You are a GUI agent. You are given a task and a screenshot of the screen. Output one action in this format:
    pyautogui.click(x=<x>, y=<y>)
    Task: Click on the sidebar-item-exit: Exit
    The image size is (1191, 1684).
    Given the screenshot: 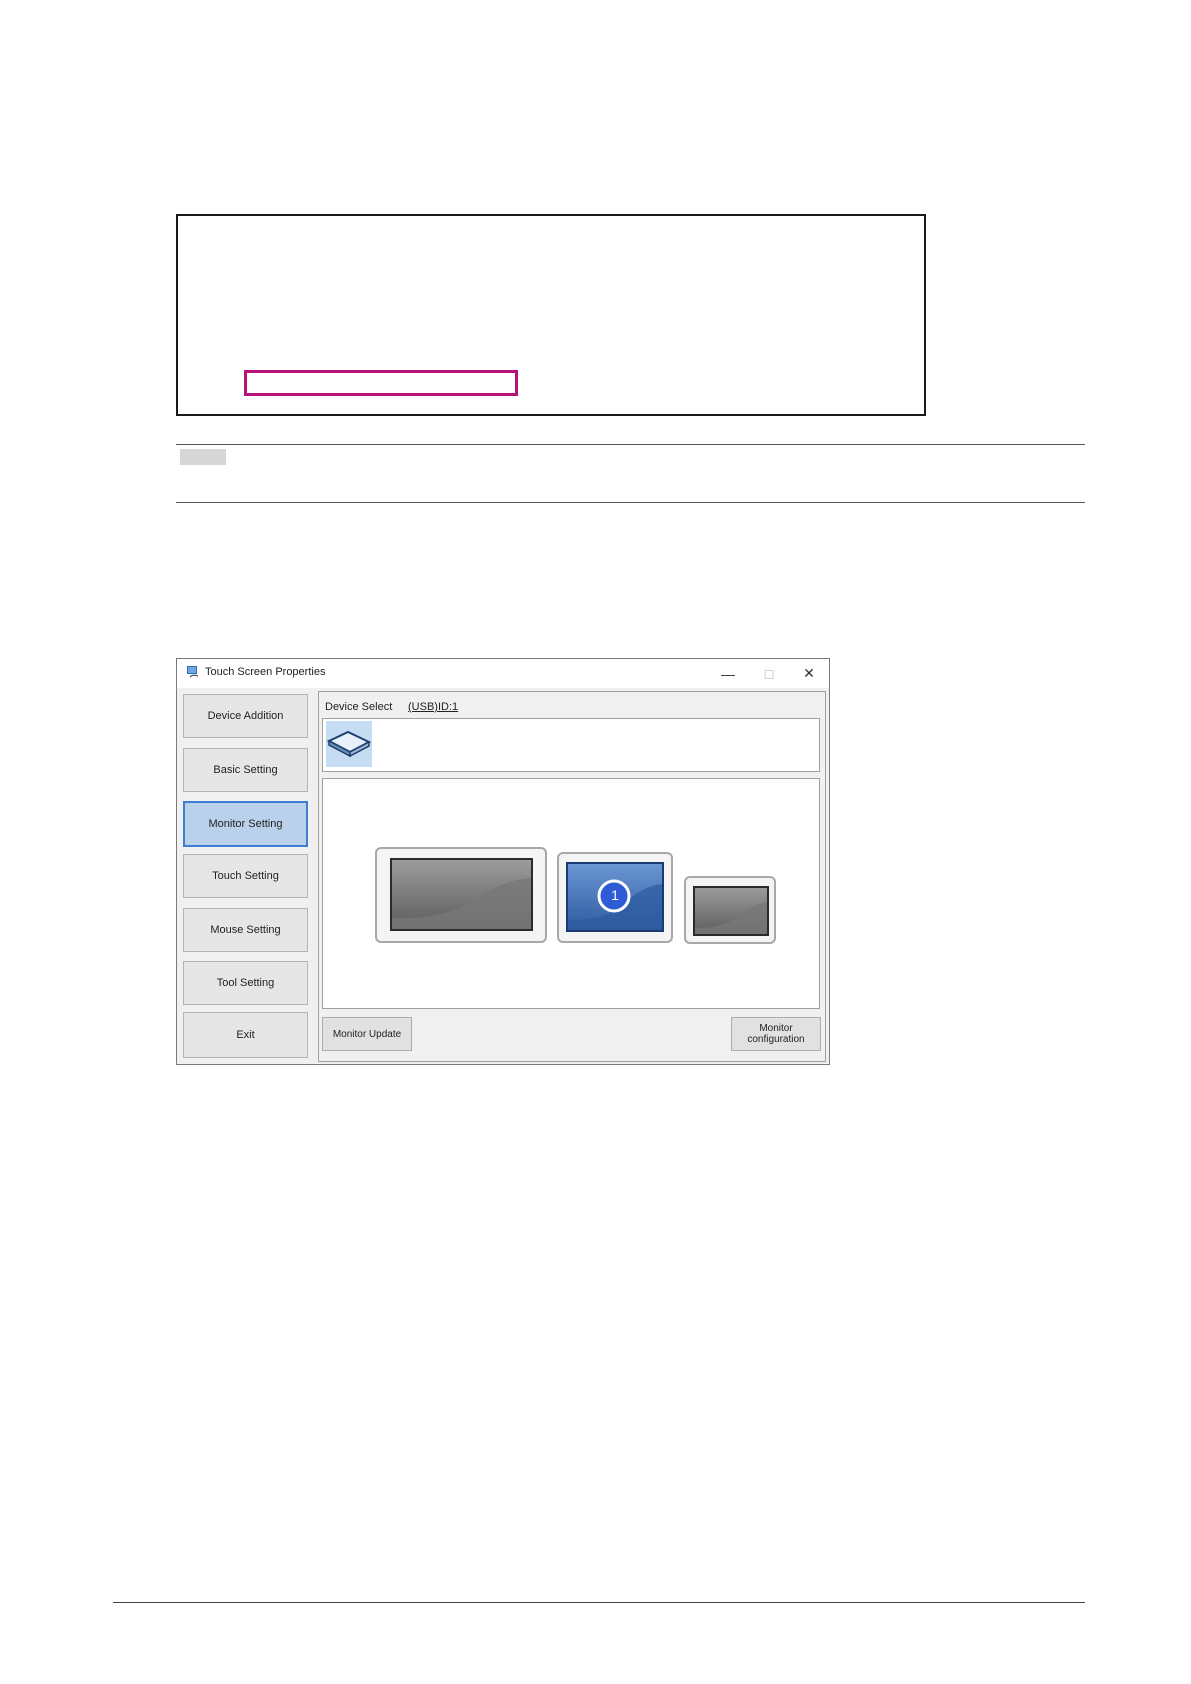 What is the action you would take?
    pyautogui.click(x=245, y=1035)
    